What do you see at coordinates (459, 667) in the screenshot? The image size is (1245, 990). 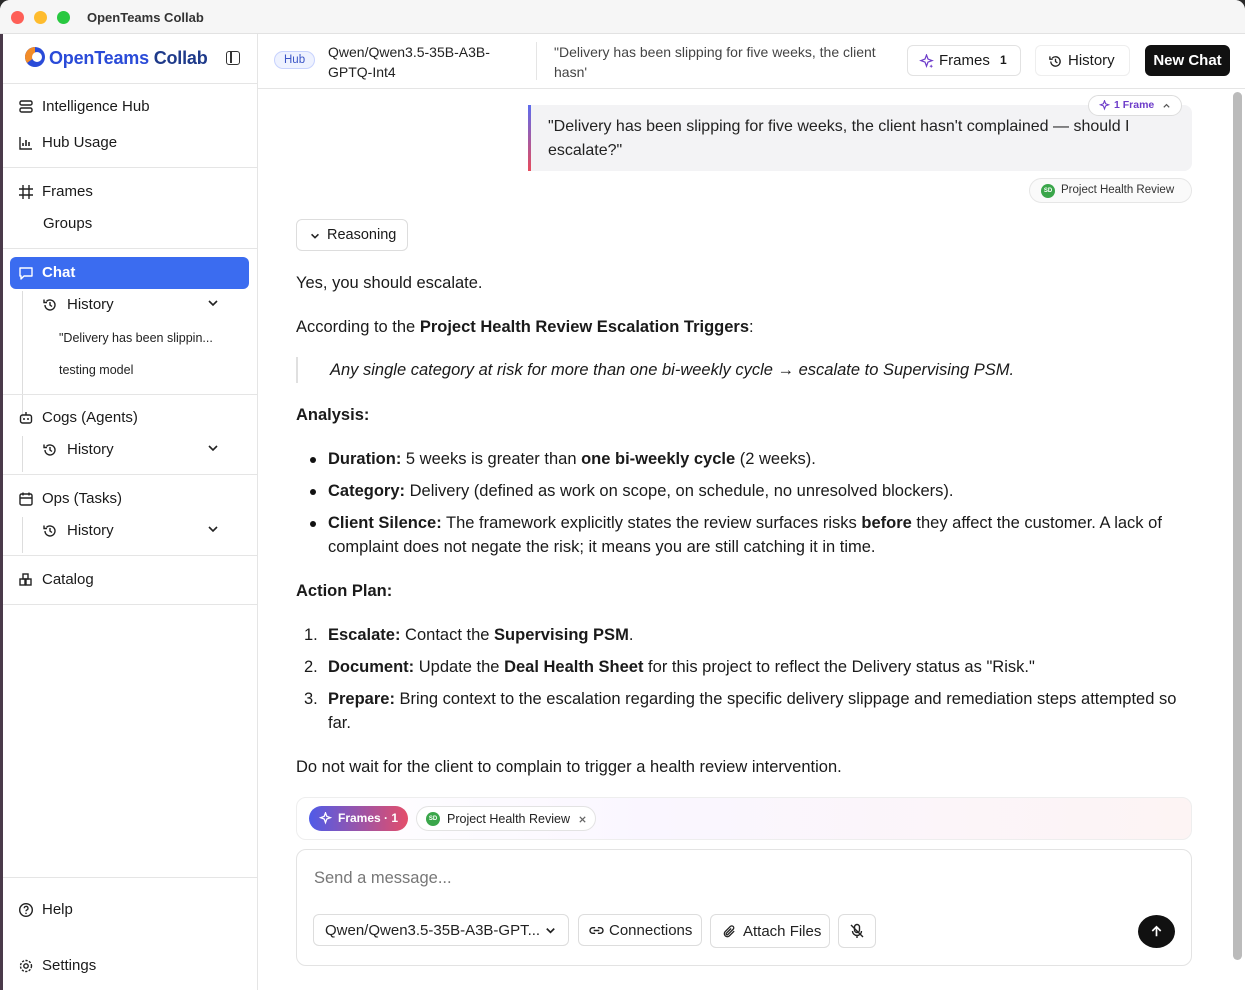 I see `item-text: Update the` at bounding box center [459, 667].